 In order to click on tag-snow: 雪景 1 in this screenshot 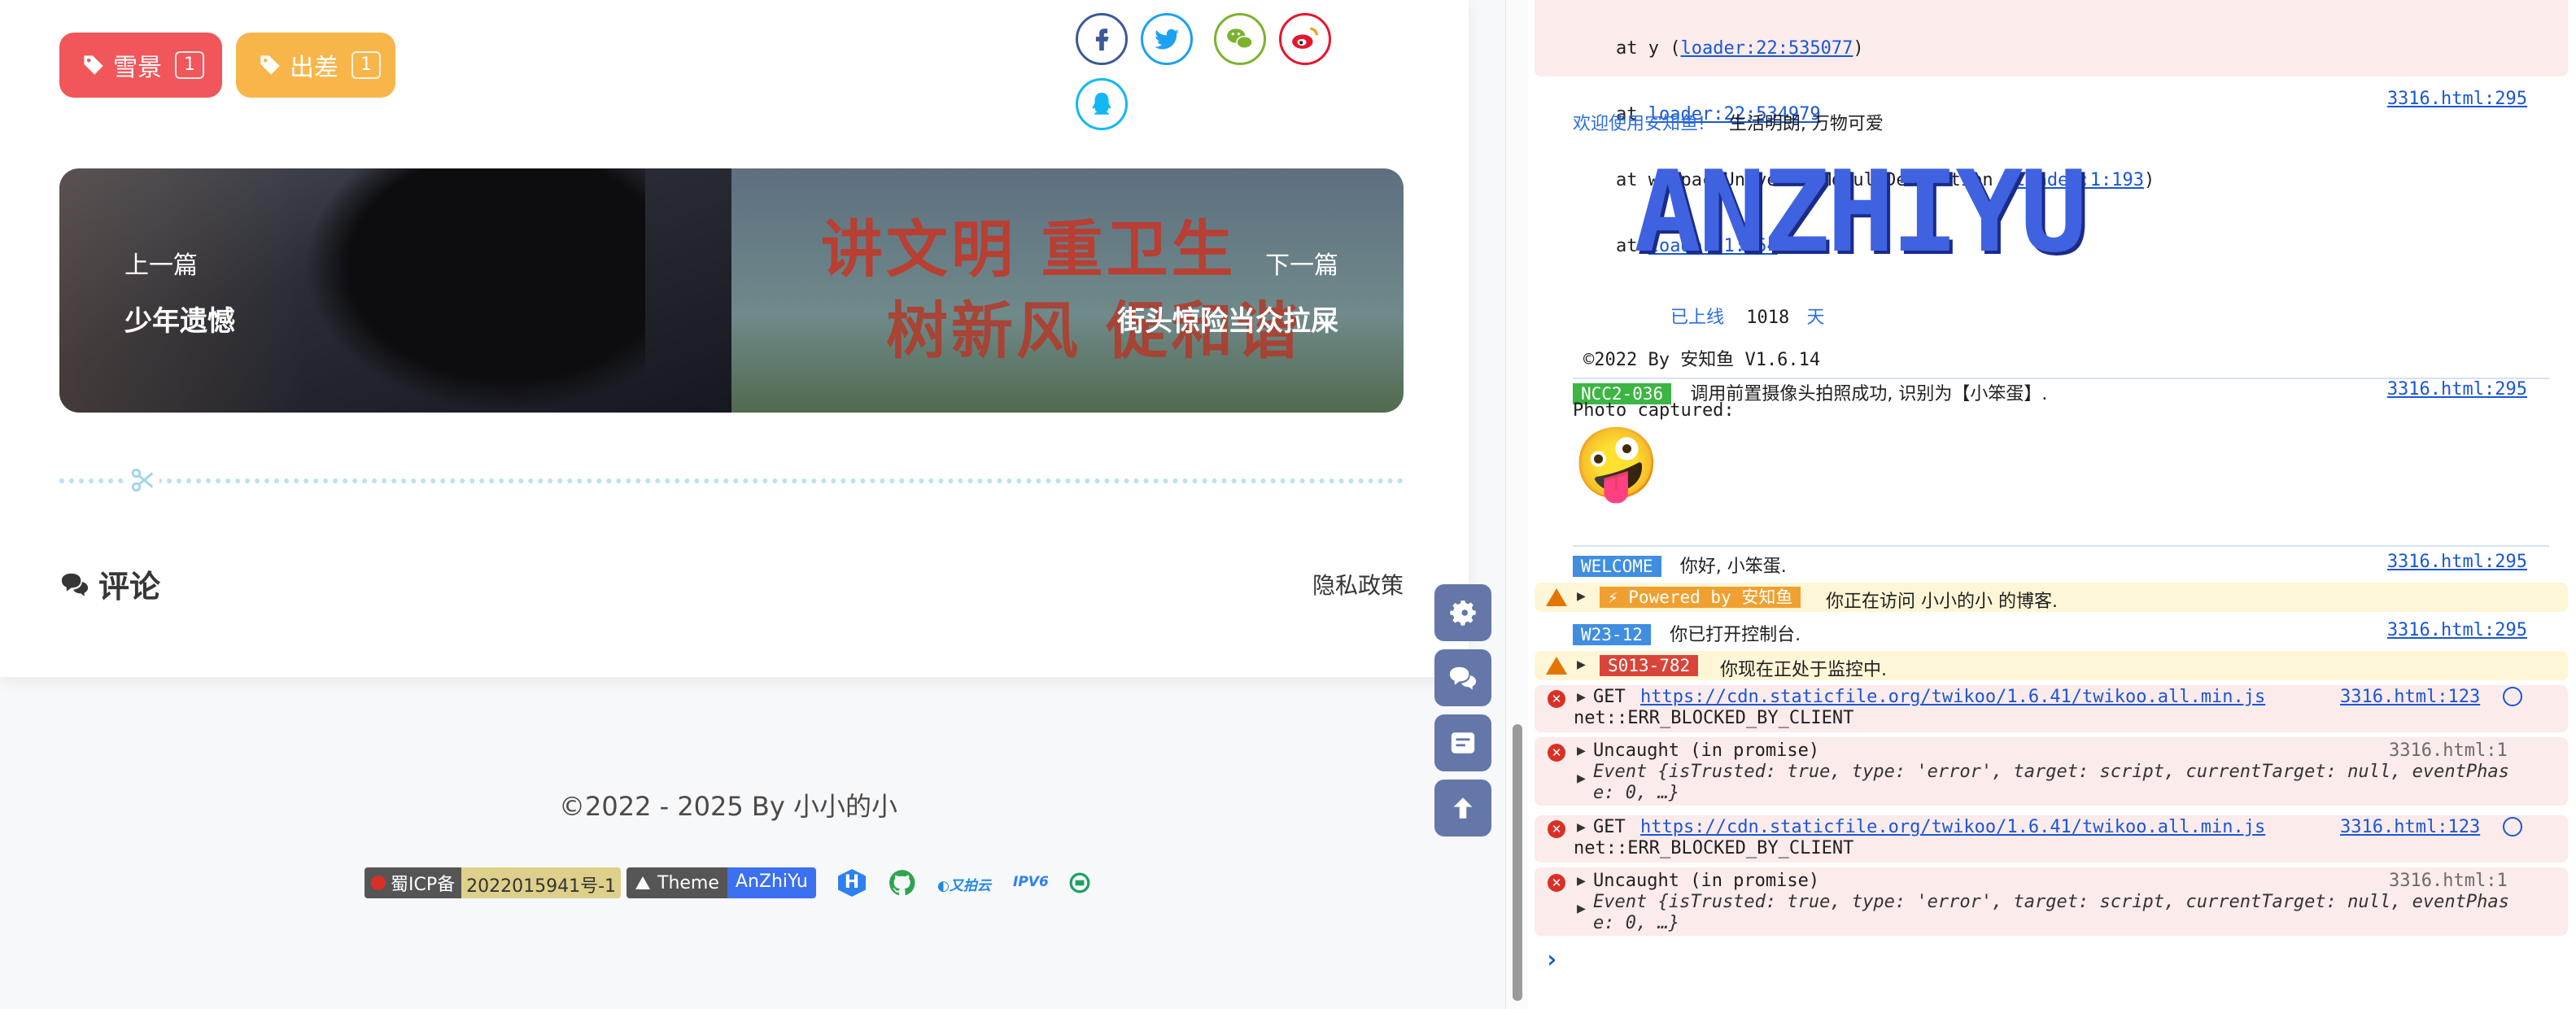, I will do `click(140, 65)`.